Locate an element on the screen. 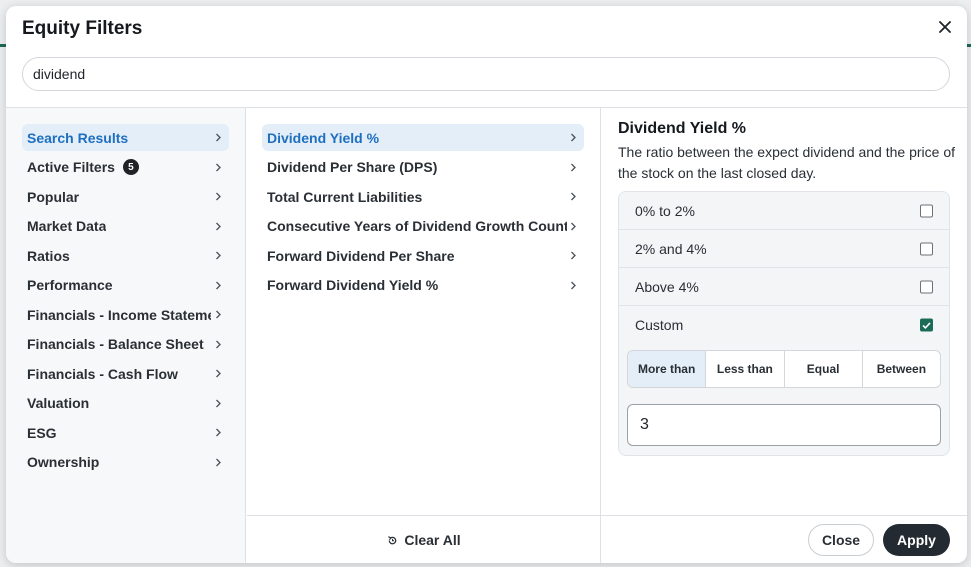 The image size is (971, 567). detail-title: Dividend Yield % is located at coordinates (682, 128).